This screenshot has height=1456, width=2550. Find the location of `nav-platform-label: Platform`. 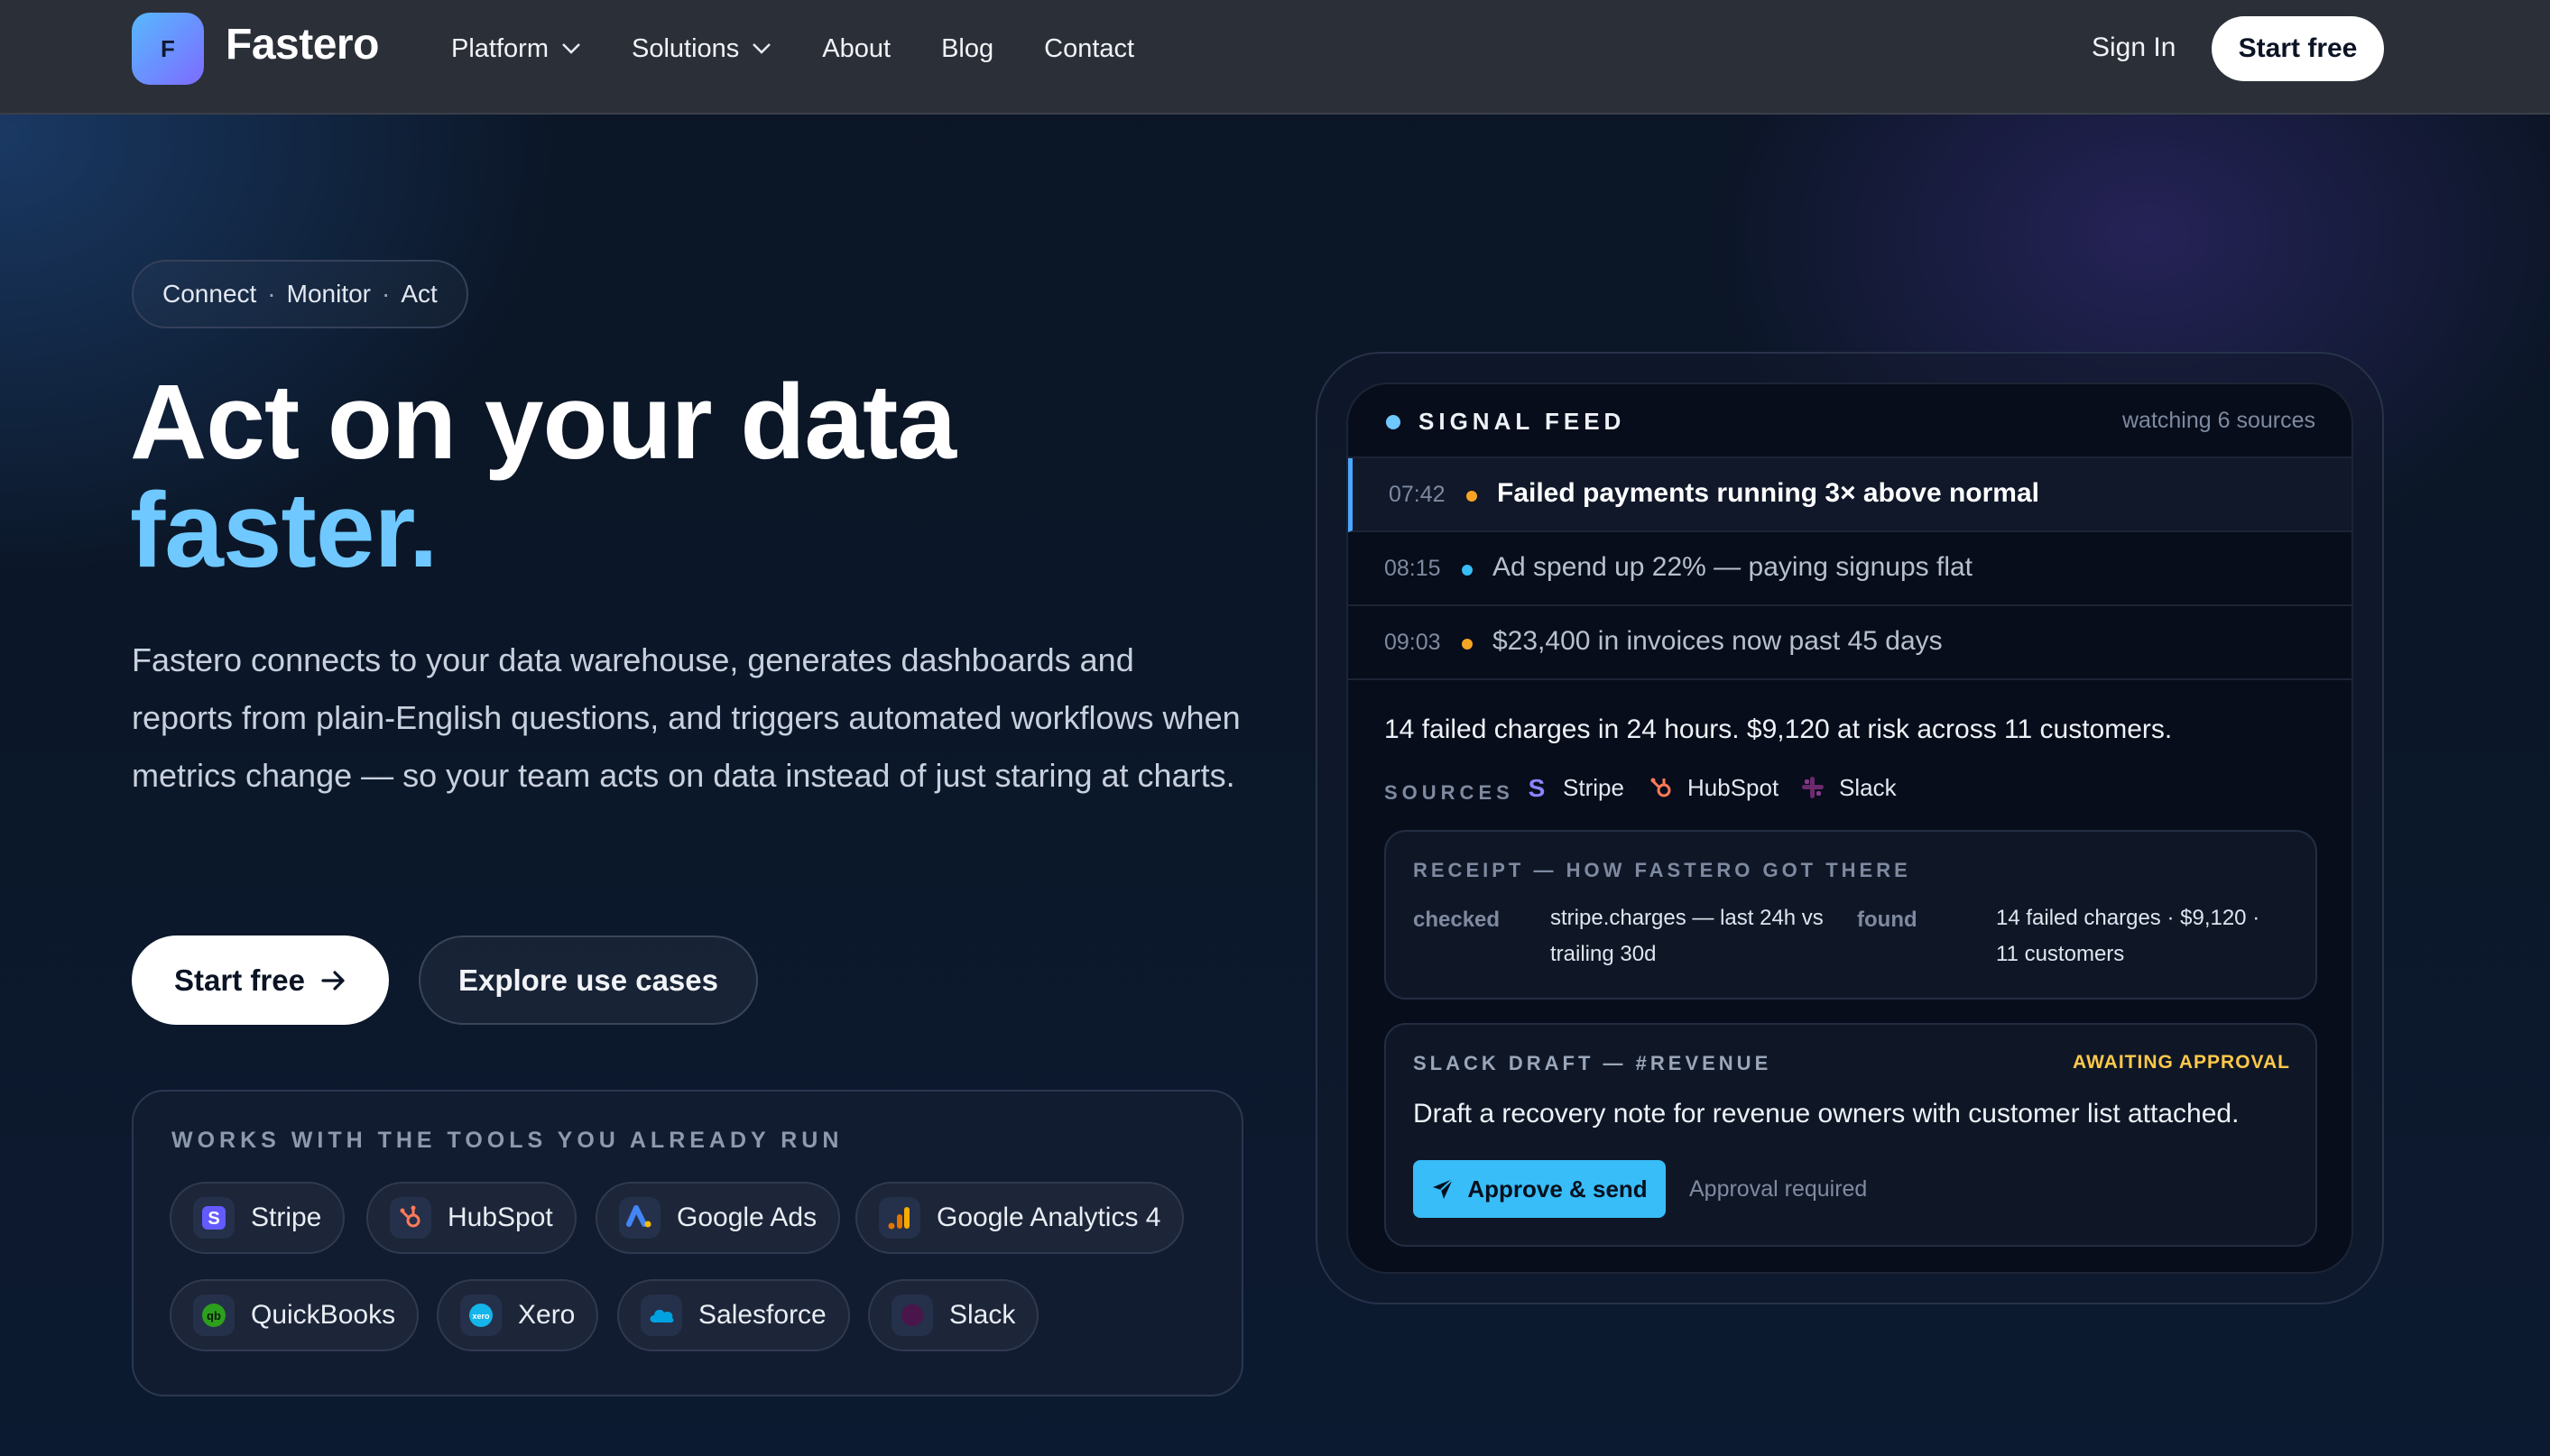

nav-platform-label: Platform is located at coordinates (500, 48).